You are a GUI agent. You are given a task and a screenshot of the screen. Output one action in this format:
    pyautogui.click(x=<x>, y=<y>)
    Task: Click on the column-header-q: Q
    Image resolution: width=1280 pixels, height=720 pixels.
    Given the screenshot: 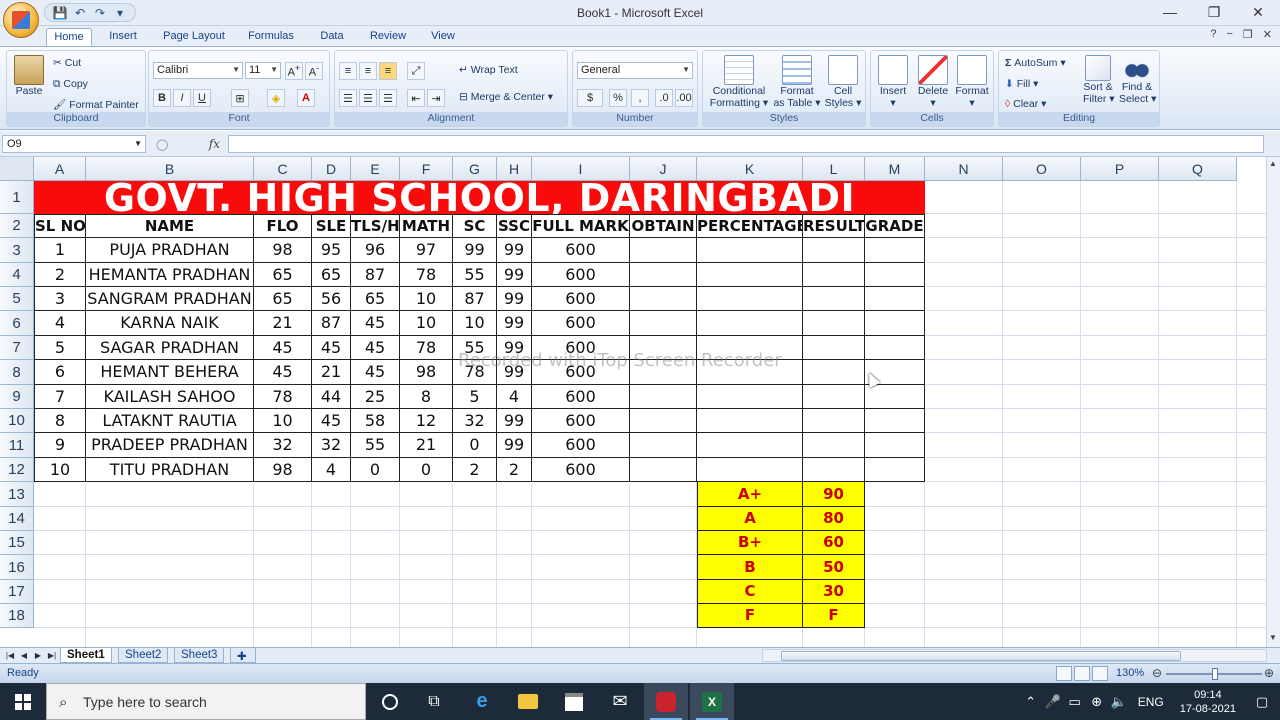 What is the action you would take?
    pyautogui.click(x=1198, y=169)
    